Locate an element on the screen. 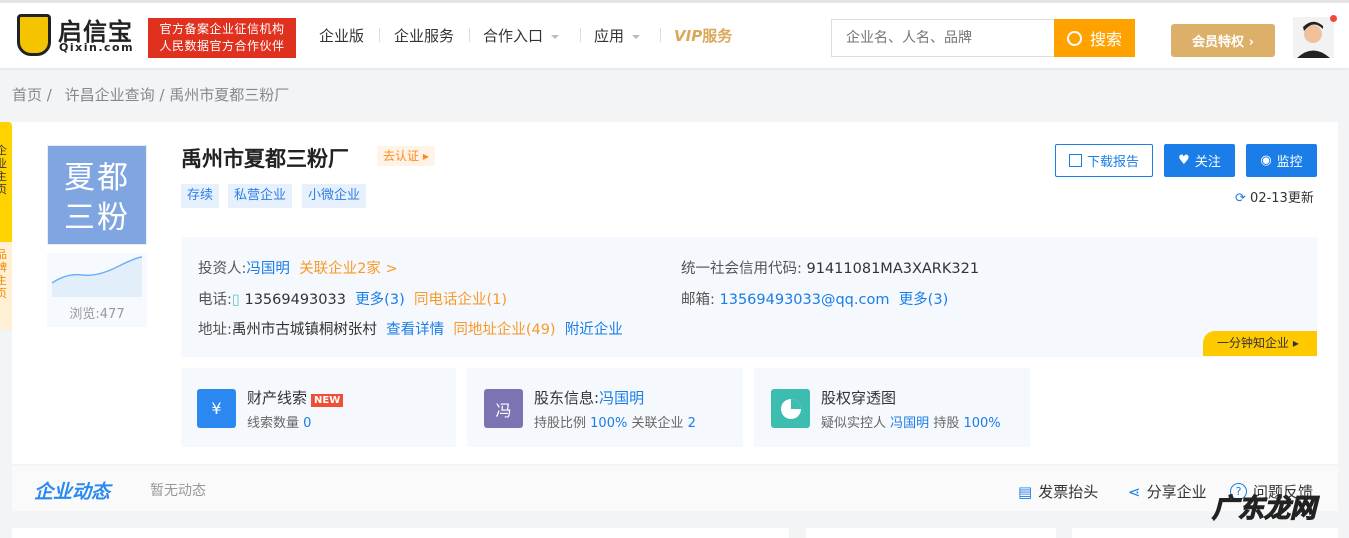  download-report-button: 下载报告 is located at coordinates (1104, 160).